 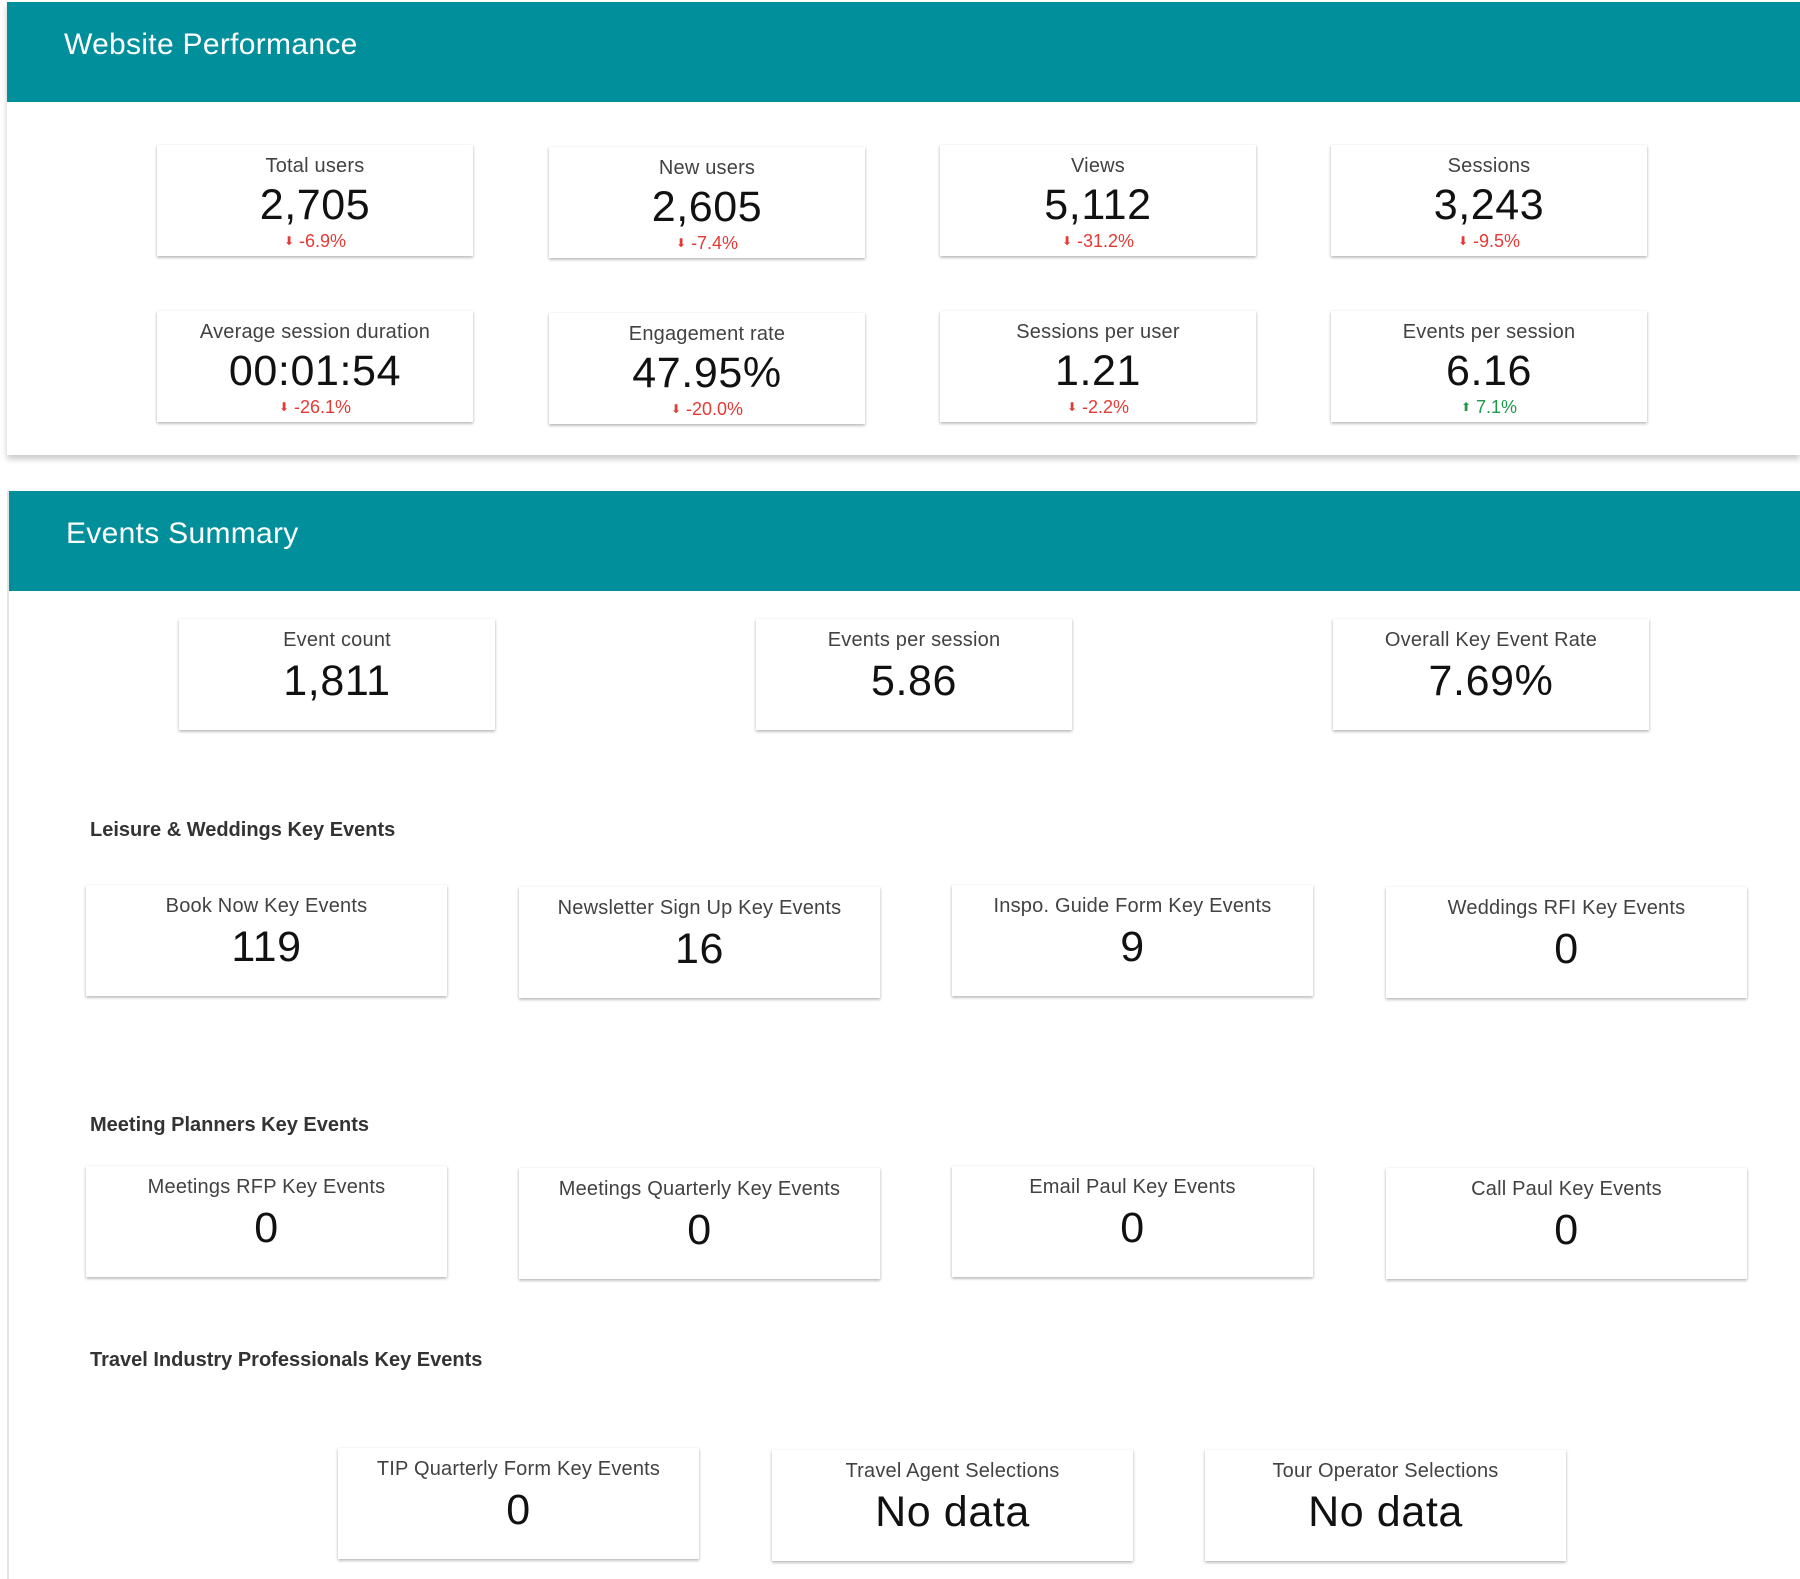 I want to click on scorecard-label: Weddings RFI Key Events, so click(x=1566, y=908).